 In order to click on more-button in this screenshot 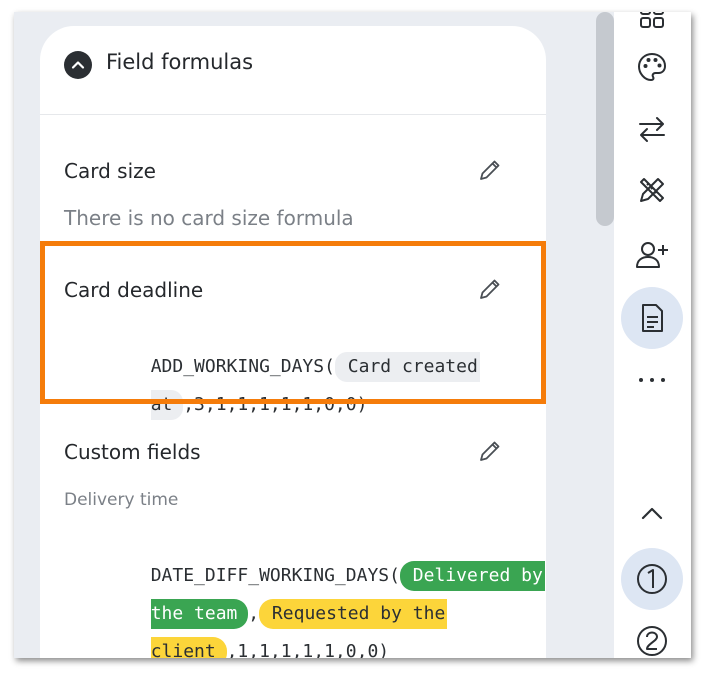, I will do `click(652, 380)`.